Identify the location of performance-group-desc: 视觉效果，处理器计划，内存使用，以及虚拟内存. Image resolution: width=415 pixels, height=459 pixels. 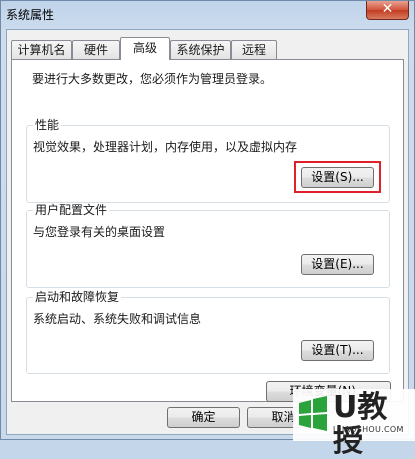
(165, 147).